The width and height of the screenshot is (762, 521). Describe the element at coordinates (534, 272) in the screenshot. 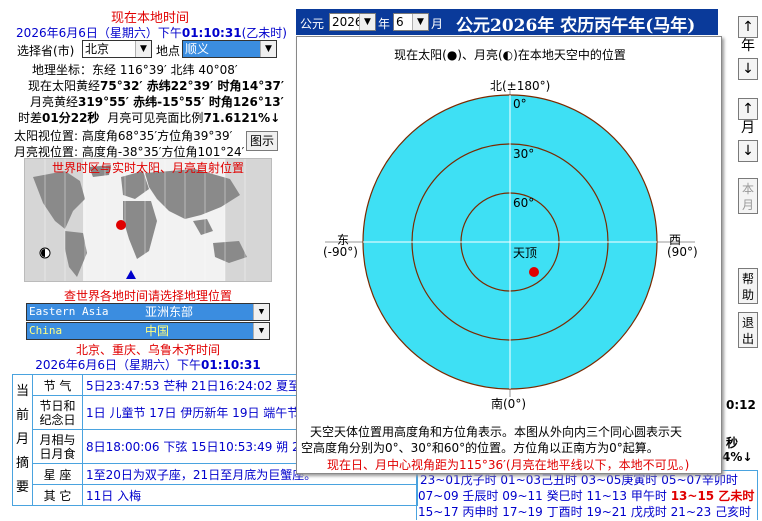

I see `sun-dot` at that location.